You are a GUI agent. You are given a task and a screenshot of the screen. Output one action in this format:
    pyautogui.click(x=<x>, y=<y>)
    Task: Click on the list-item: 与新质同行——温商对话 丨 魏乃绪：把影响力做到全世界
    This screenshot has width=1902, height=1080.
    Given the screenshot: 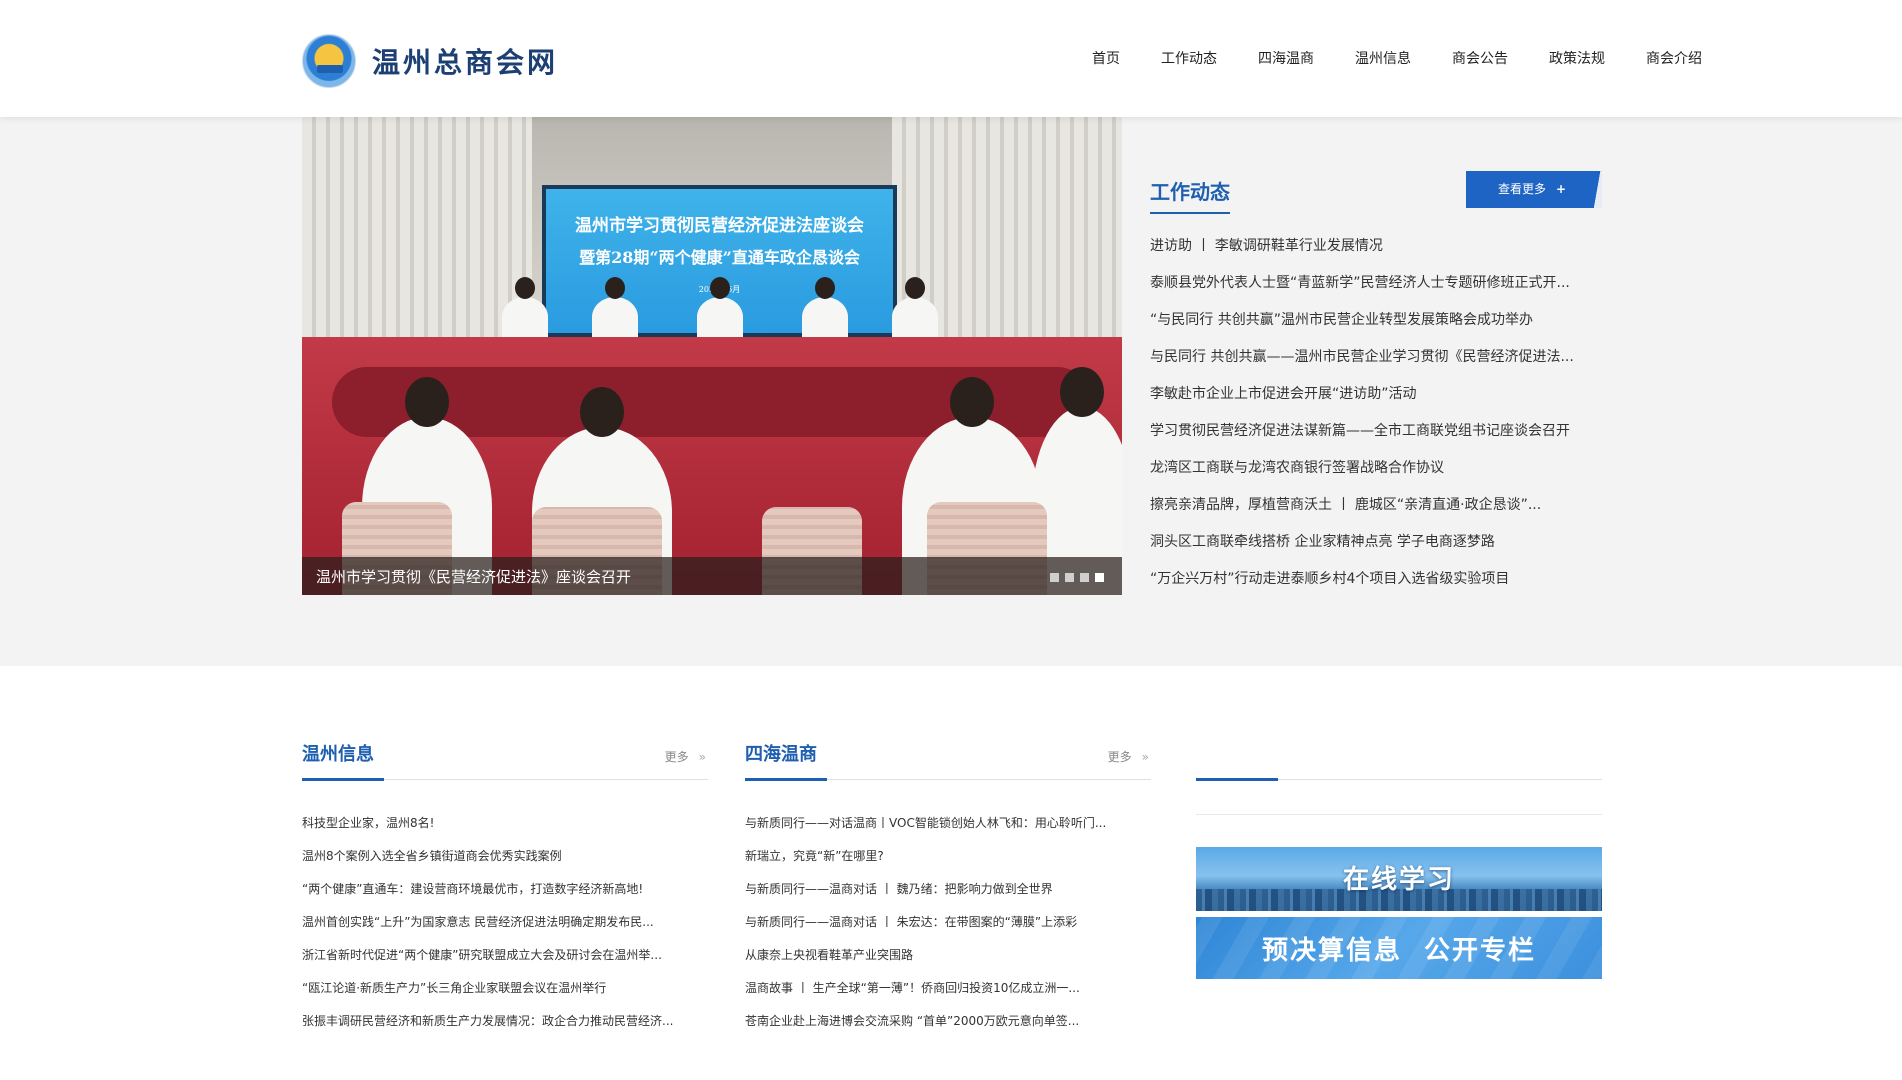 What is the action you would take?
    pyautogui.click(x=948, y=896)
    